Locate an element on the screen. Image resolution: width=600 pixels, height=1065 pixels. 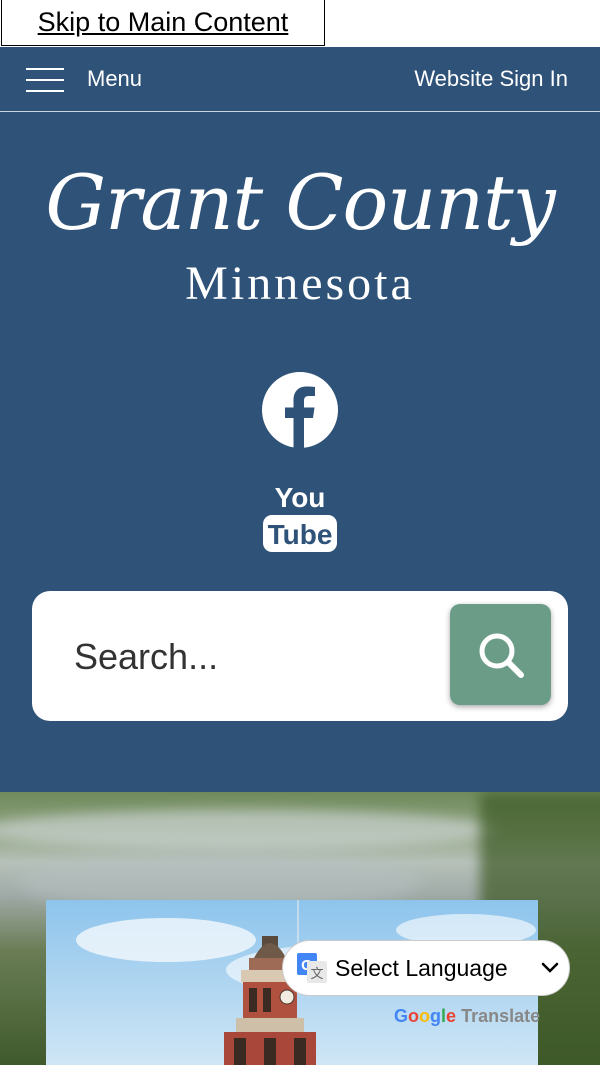
menu-button: Menu is located at coordinates (84, 79).